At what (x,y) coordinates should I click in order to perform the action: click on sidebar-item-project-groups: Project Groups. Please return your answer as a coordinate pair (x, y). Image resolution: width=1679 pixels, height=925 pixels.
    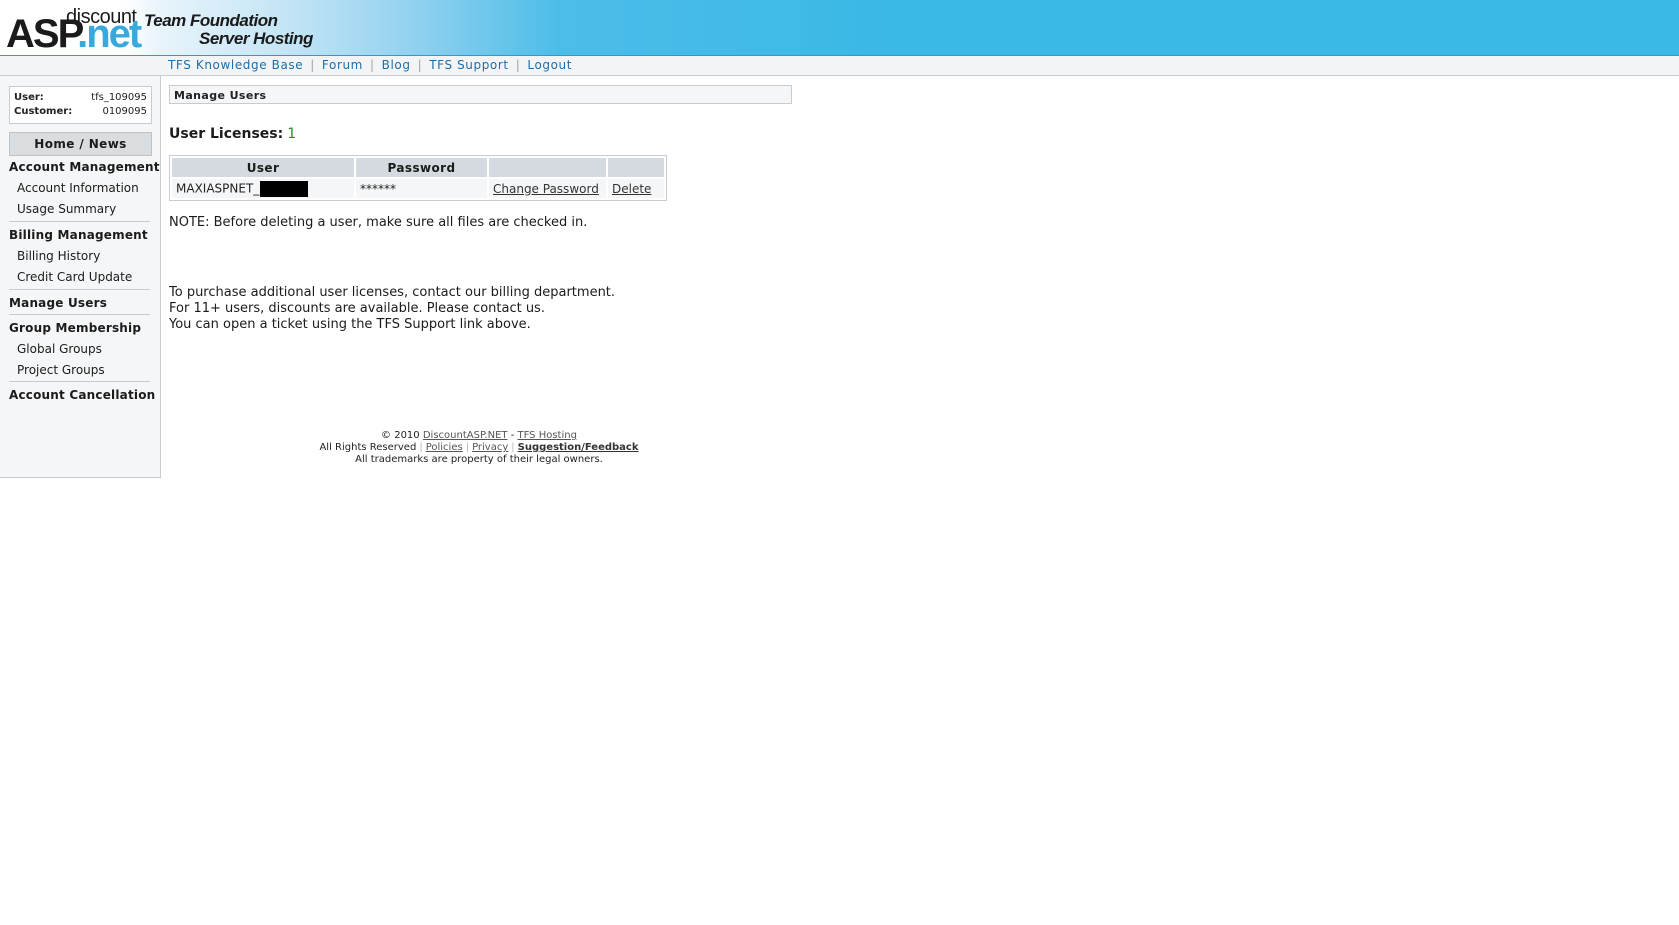
    Looking at the image, I should click on (61, 370).